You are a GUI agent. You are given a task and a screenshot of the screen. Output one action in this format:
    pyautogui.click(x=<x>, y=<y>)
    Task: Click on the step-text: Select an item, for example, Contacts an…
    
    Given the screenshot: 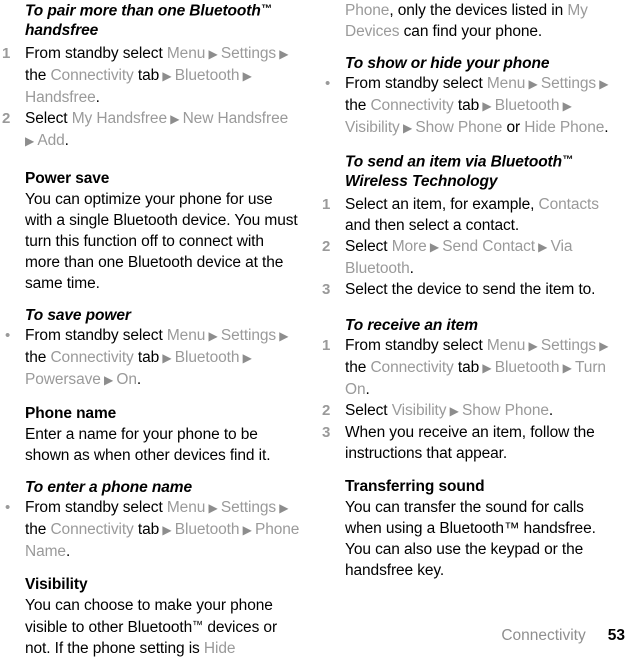 What is the action you would take?
    pyautogui.click(x=472, y=215)
    